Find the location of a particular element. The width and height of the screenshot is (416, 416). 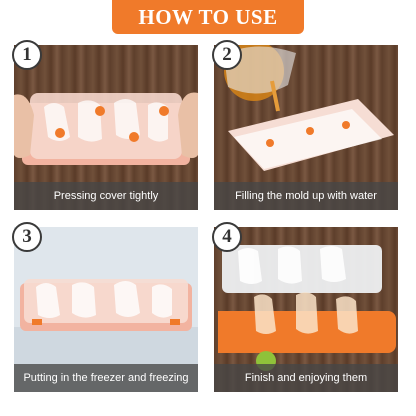

step-2-number-badge: 2 is located at coordinates (227, 55).